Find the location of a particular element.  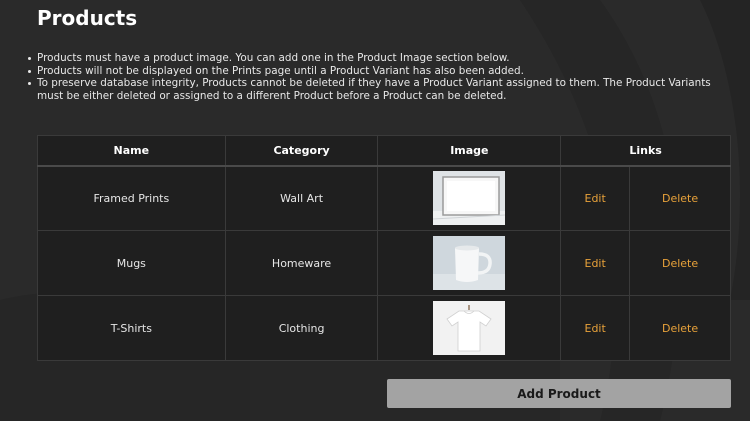

product-category: Homeware is located at coordinates (301, 263).